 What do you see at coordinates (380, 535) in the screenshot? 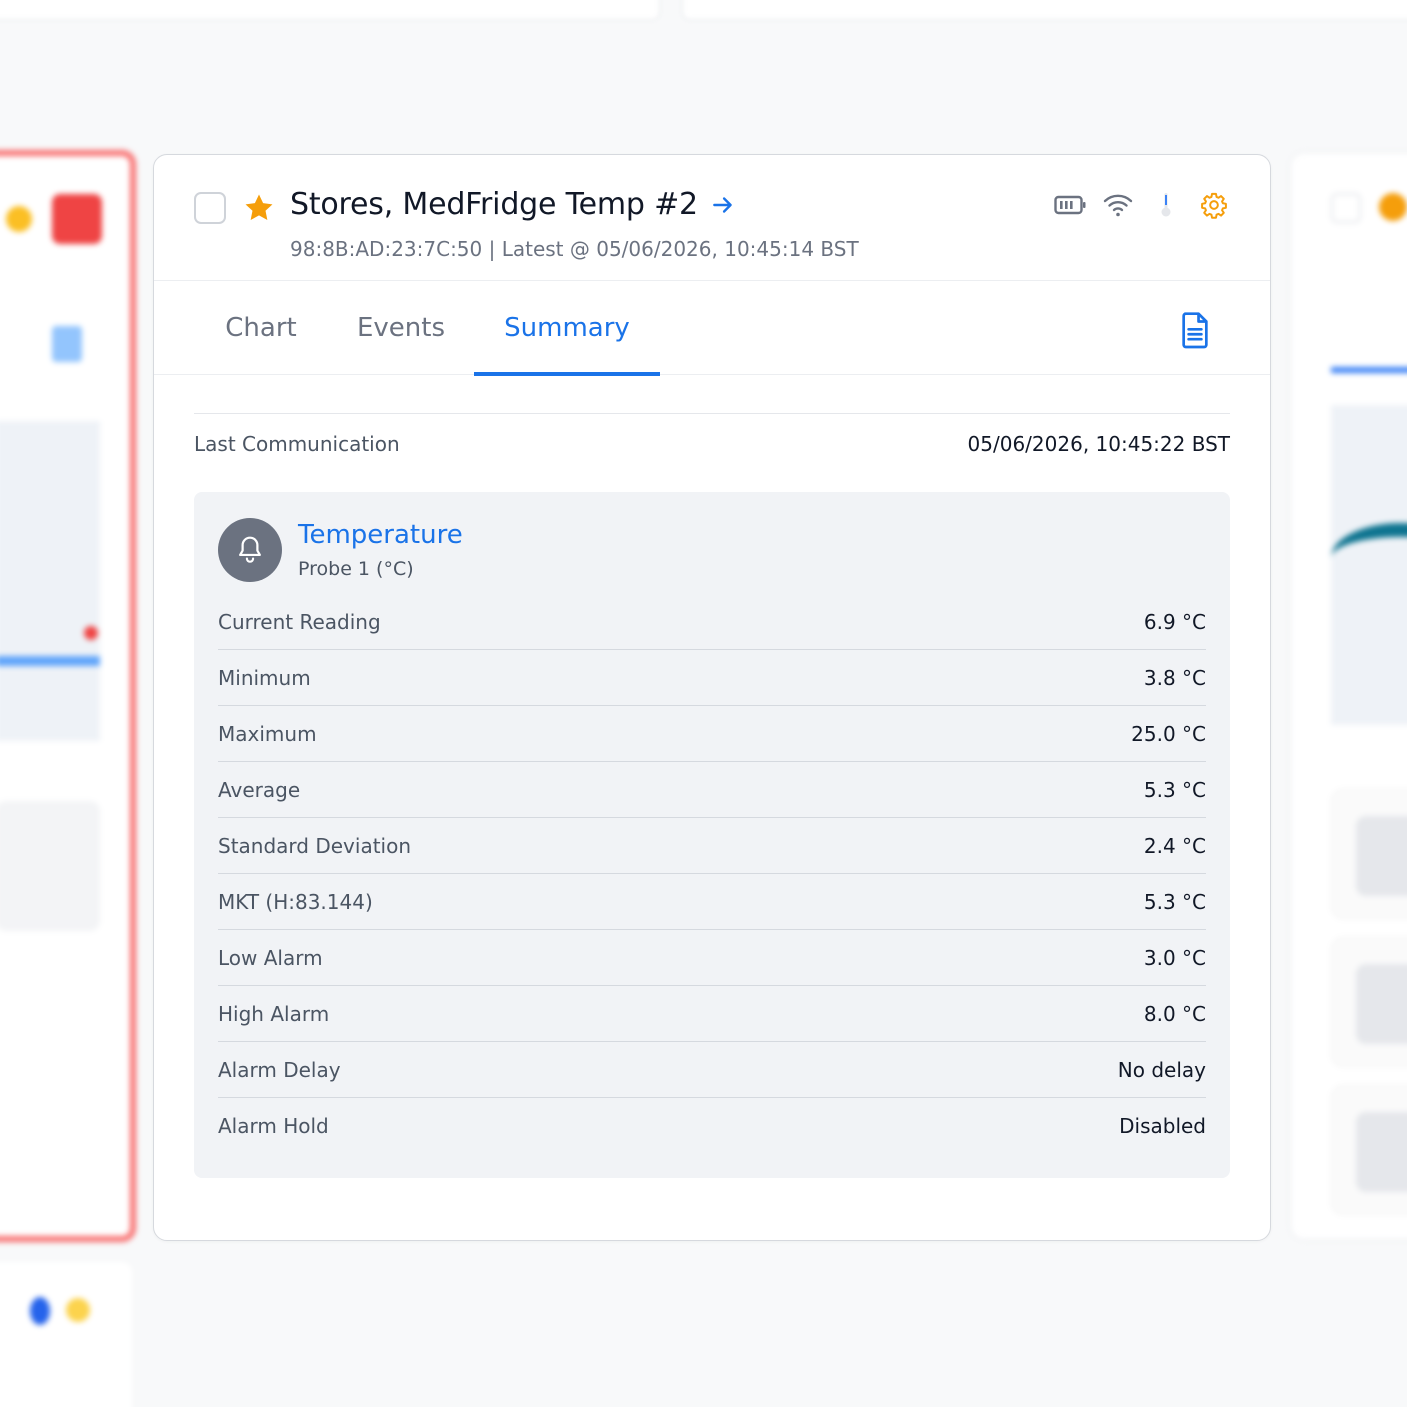
I see `sensor-name: Temperature` at bounding box center [380, 535].